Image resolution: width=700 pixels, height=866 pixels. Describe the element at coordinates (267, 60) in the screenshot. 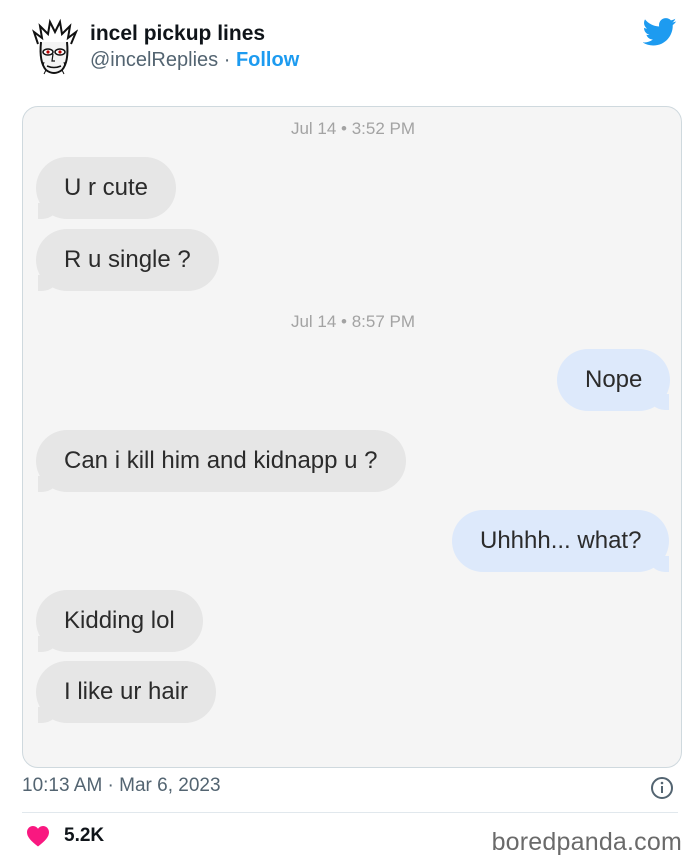

I see `follow-button: Follow` at that location.